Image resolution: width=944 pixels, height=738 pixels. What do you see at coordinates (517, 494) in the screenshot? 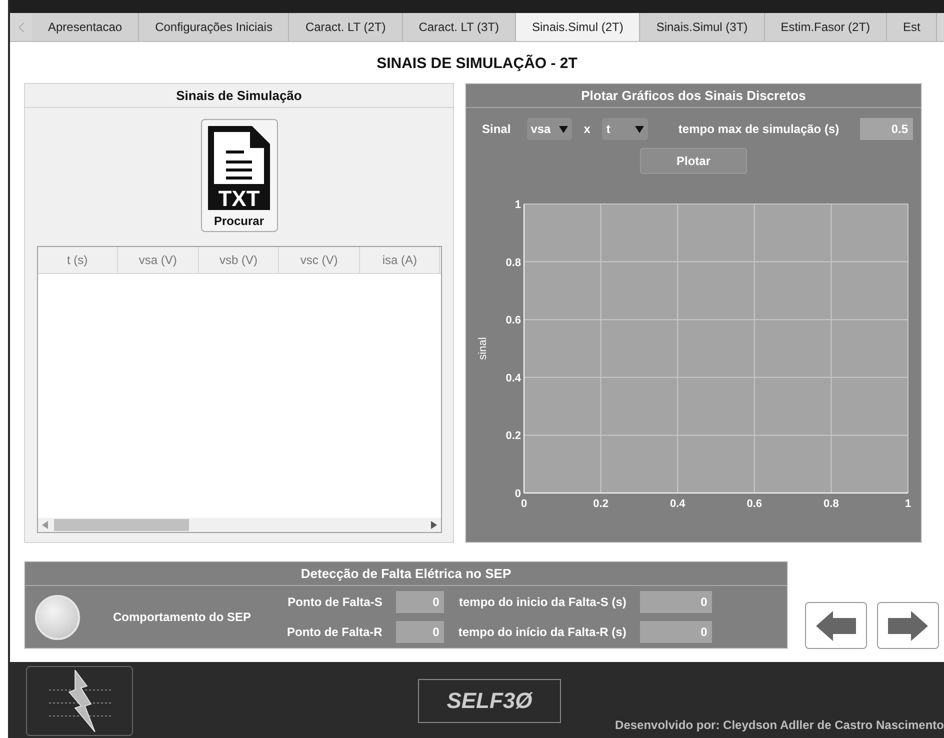
I see `y-tick-label: 0` at bounding box center [517, 494].